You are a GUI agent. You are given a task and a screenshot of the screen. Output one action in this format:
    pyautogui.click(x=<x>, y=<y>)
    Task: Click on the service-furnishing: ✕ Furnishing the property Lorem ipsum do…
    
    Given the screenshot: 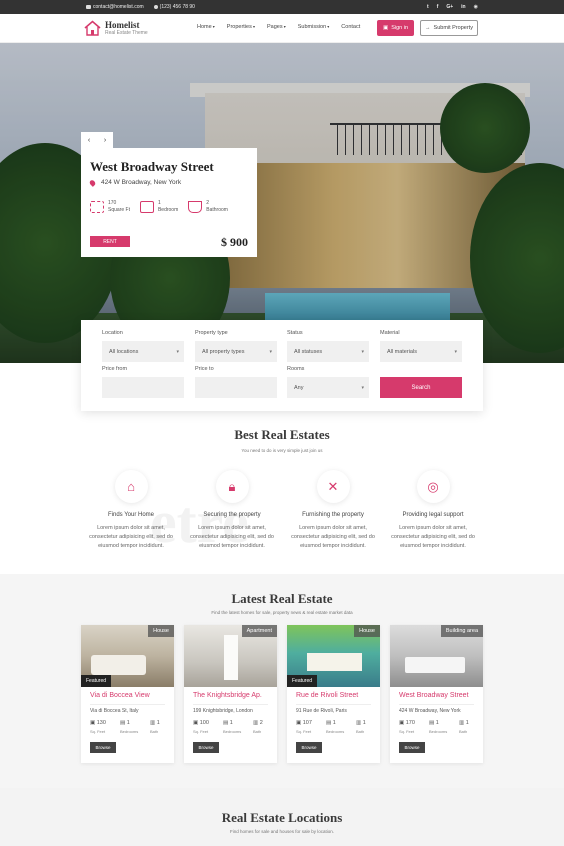 What is the action you would take?
    pyautogui.click(x=333, y=510)
    